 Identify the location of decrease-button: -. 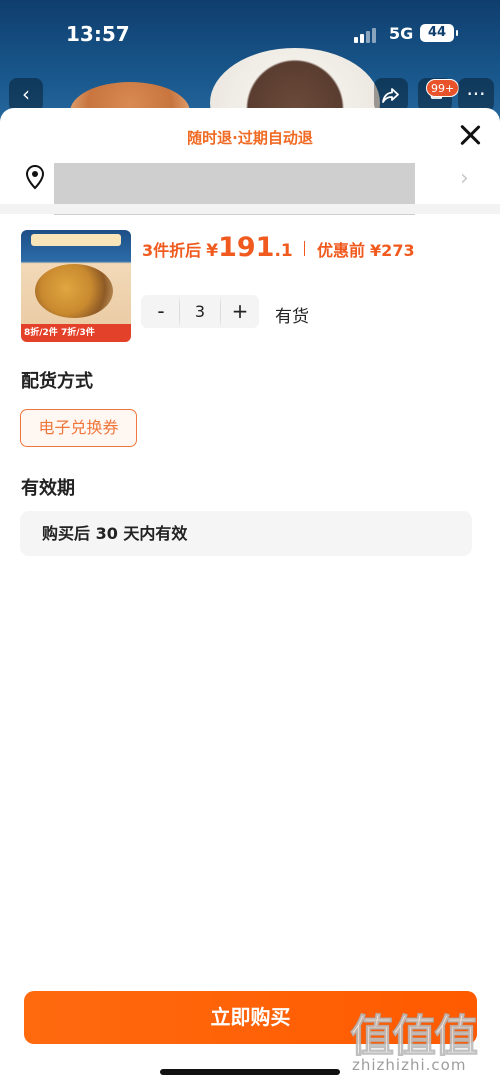
(161, 311).